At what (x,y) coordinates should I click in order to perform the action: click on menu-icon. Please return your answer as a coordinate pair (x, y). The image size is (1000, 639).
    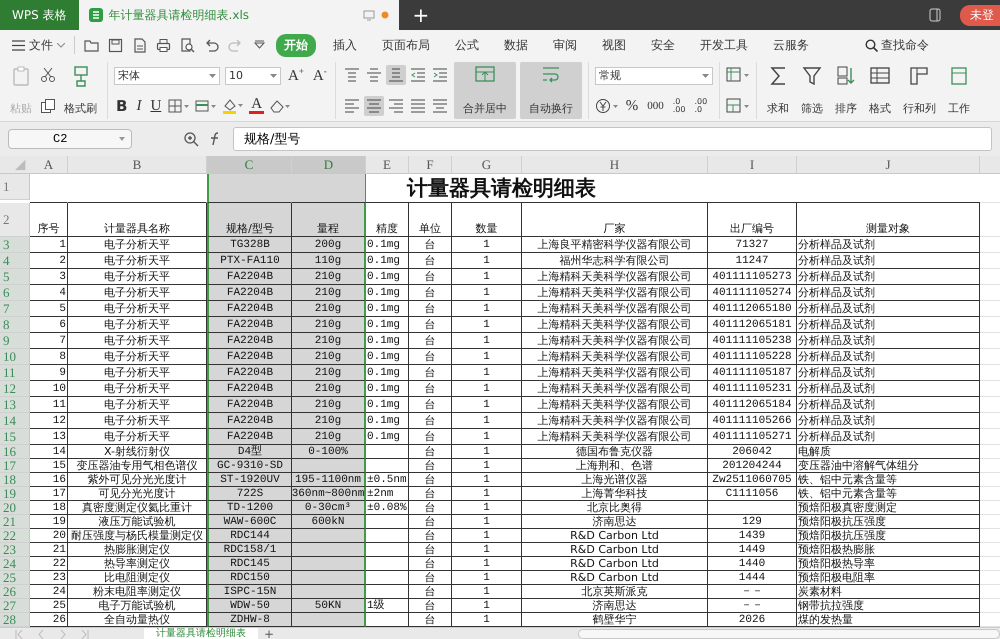
    Looking at the image, I should click on (18, 45).